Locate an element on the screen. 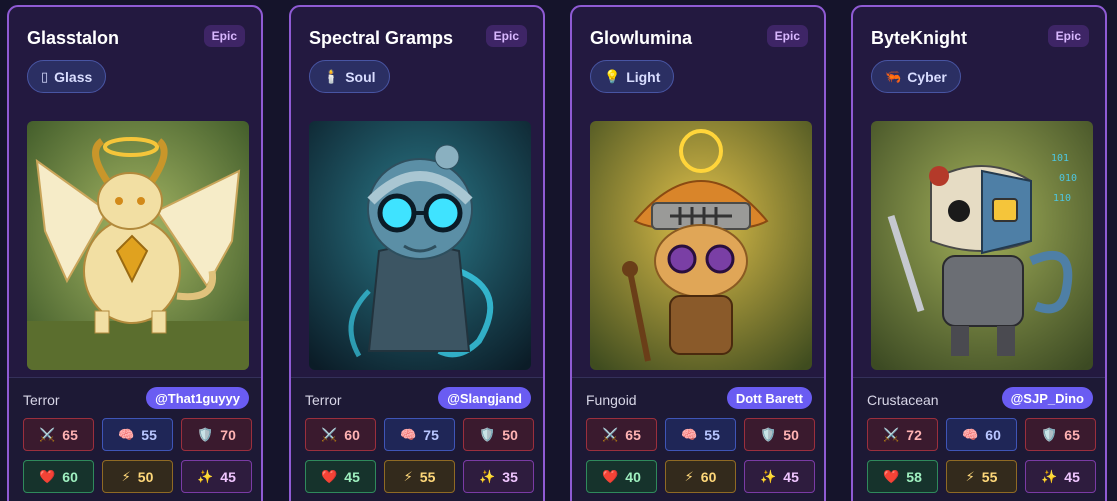 The height and width of the screenshot is (501, 1117). attack-stat: ⚔️ 65 is located at coordinates (621, 434).